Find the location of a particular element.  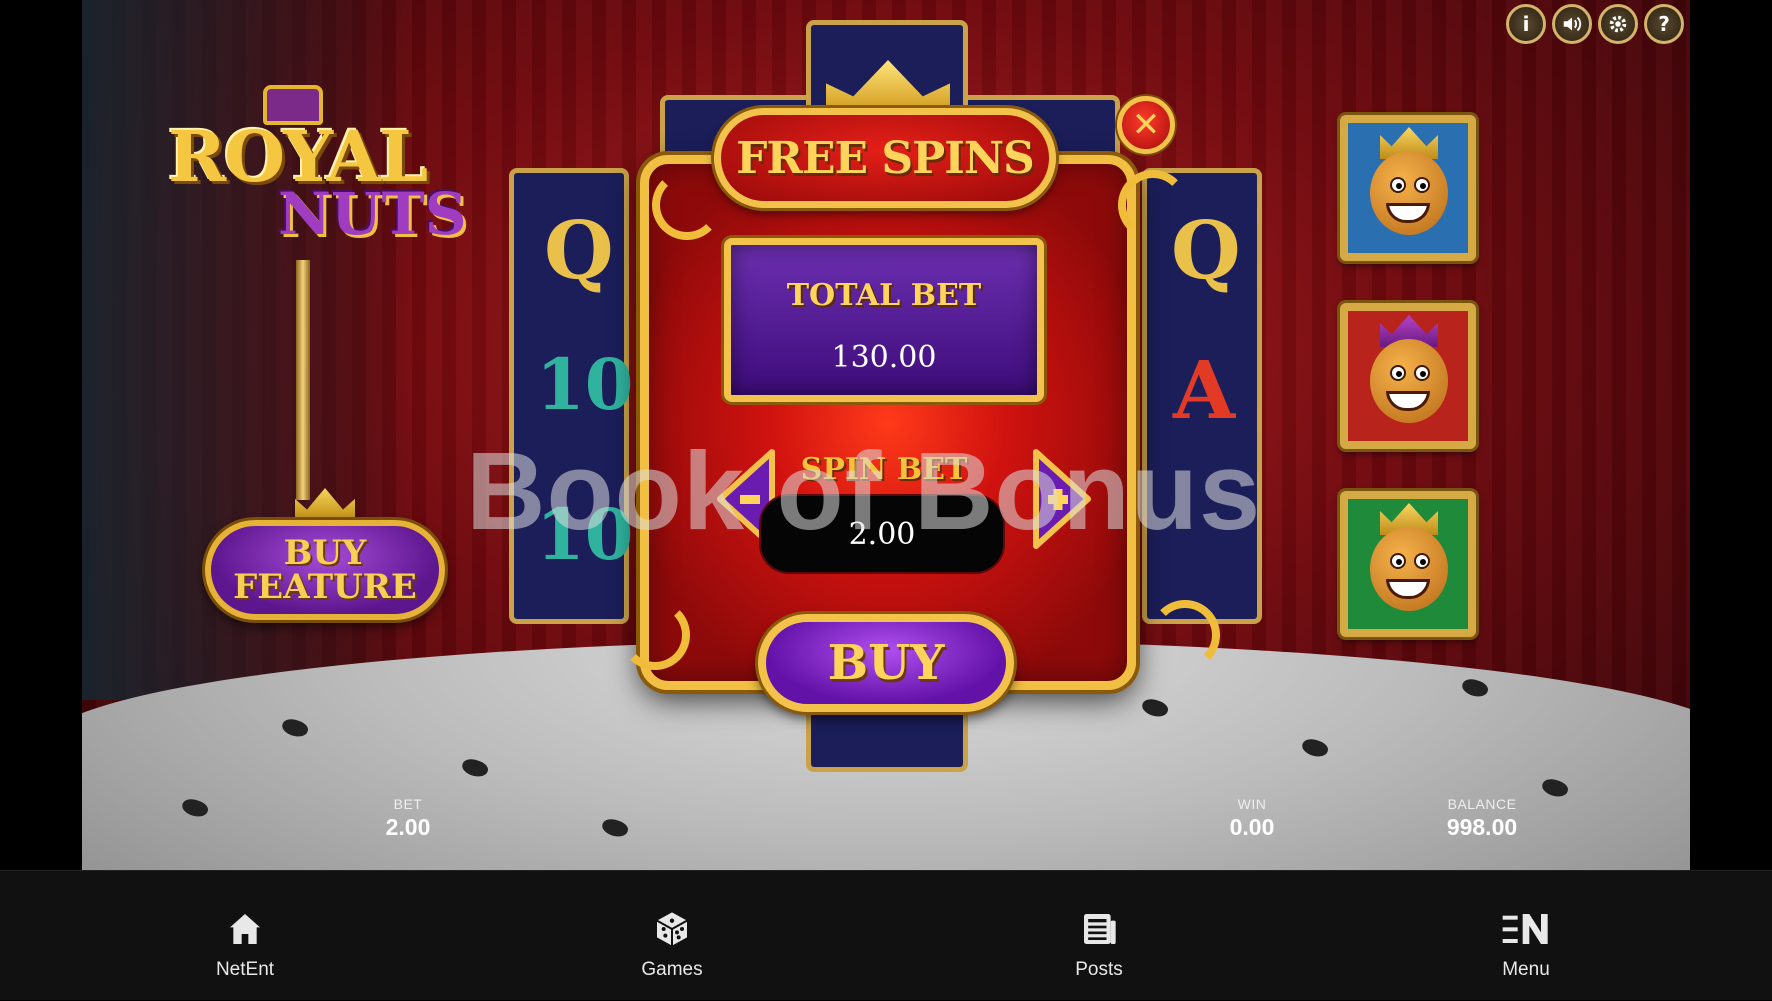

balance-label: BALANCE is located at coordinates (1482, 804).